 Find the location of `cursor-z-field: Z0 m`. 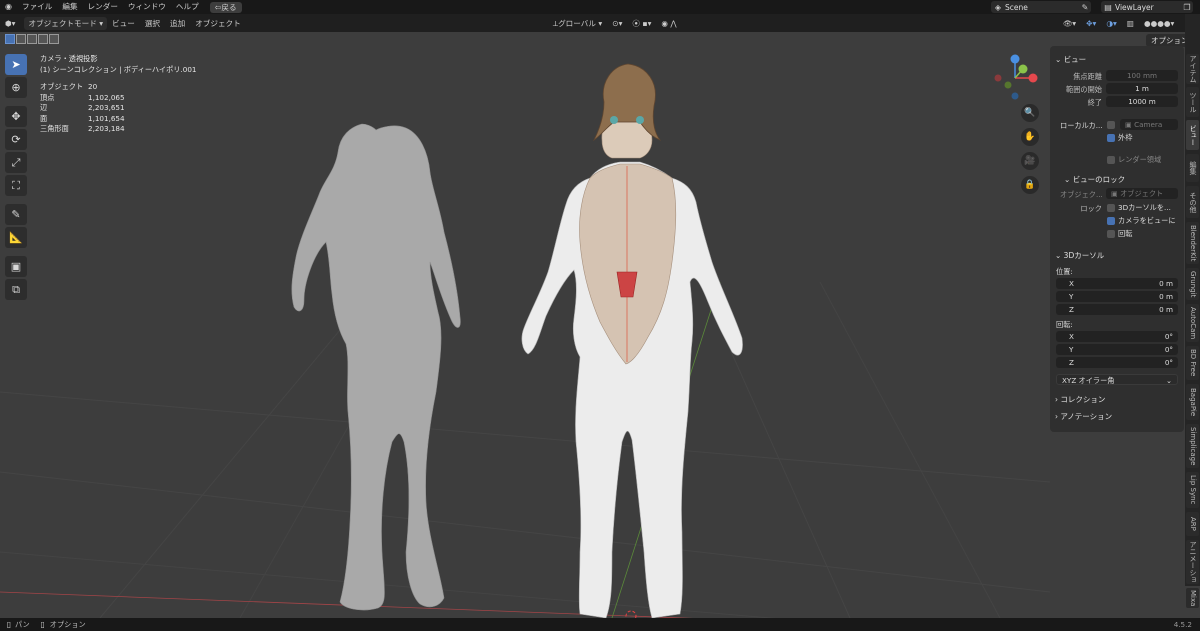

cursor-z-field: Z0 m is located at coordinates (1117, 309).